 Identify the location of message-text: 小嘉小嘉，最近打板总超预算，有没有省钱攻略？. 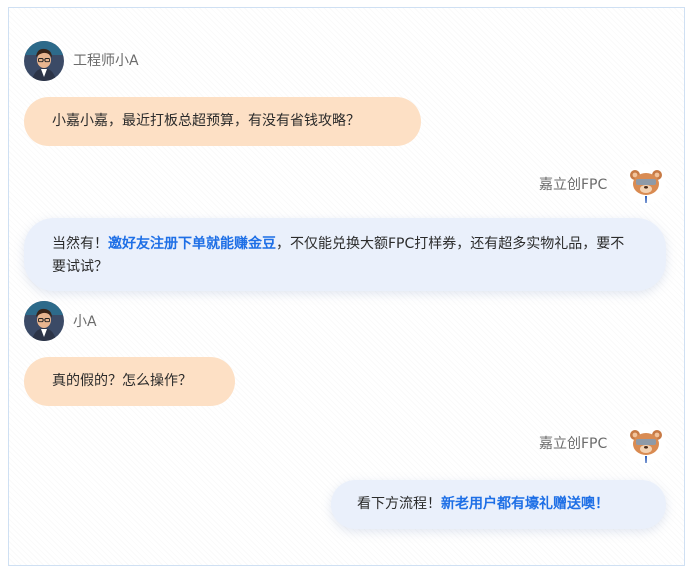
(206, 121).